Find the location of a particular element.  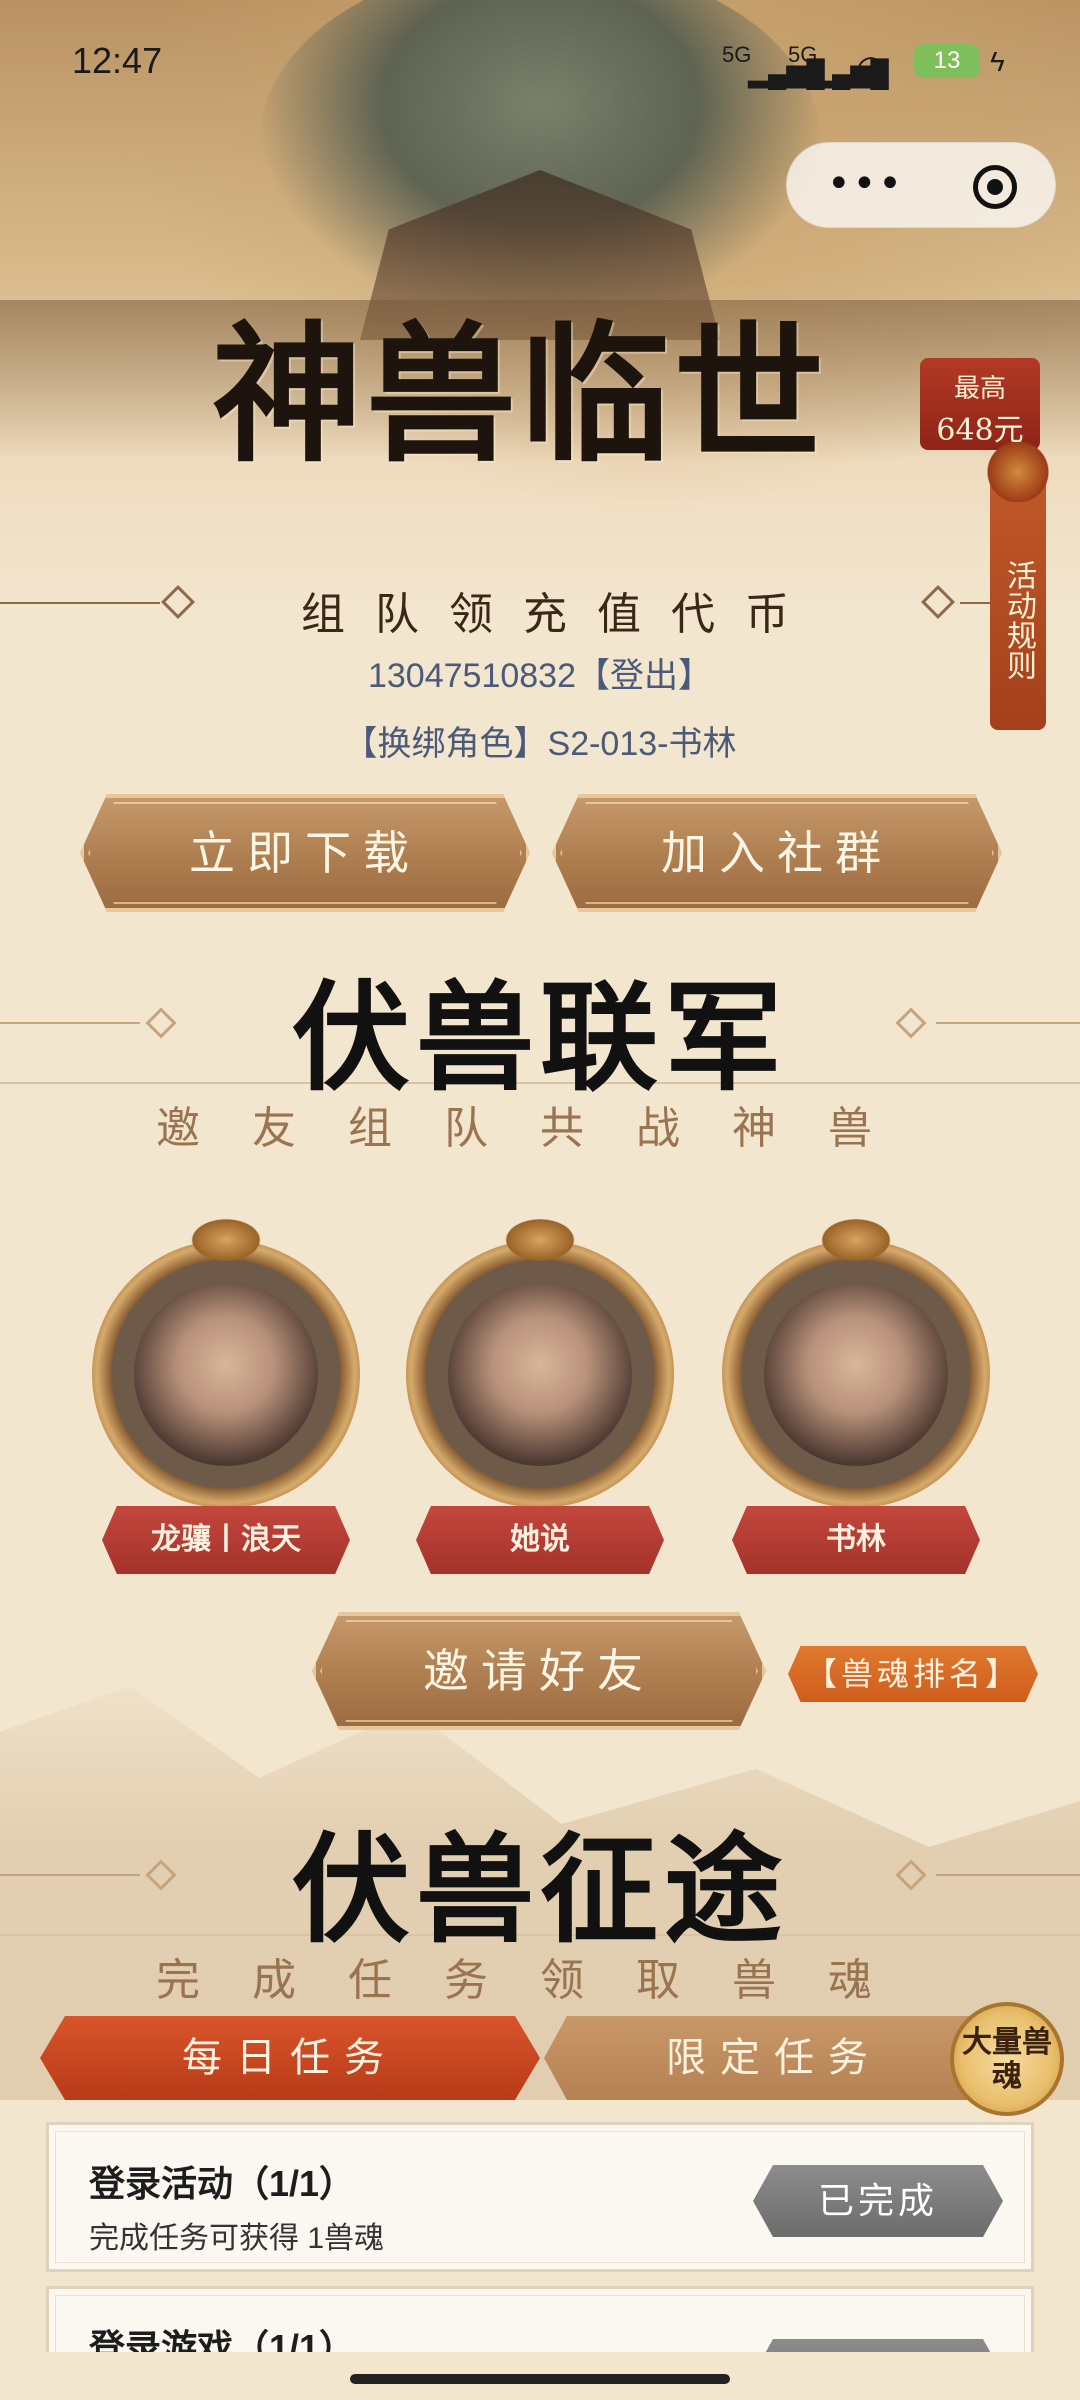

signal-5g-label-1: 5G is located at coordinates (737, 54).